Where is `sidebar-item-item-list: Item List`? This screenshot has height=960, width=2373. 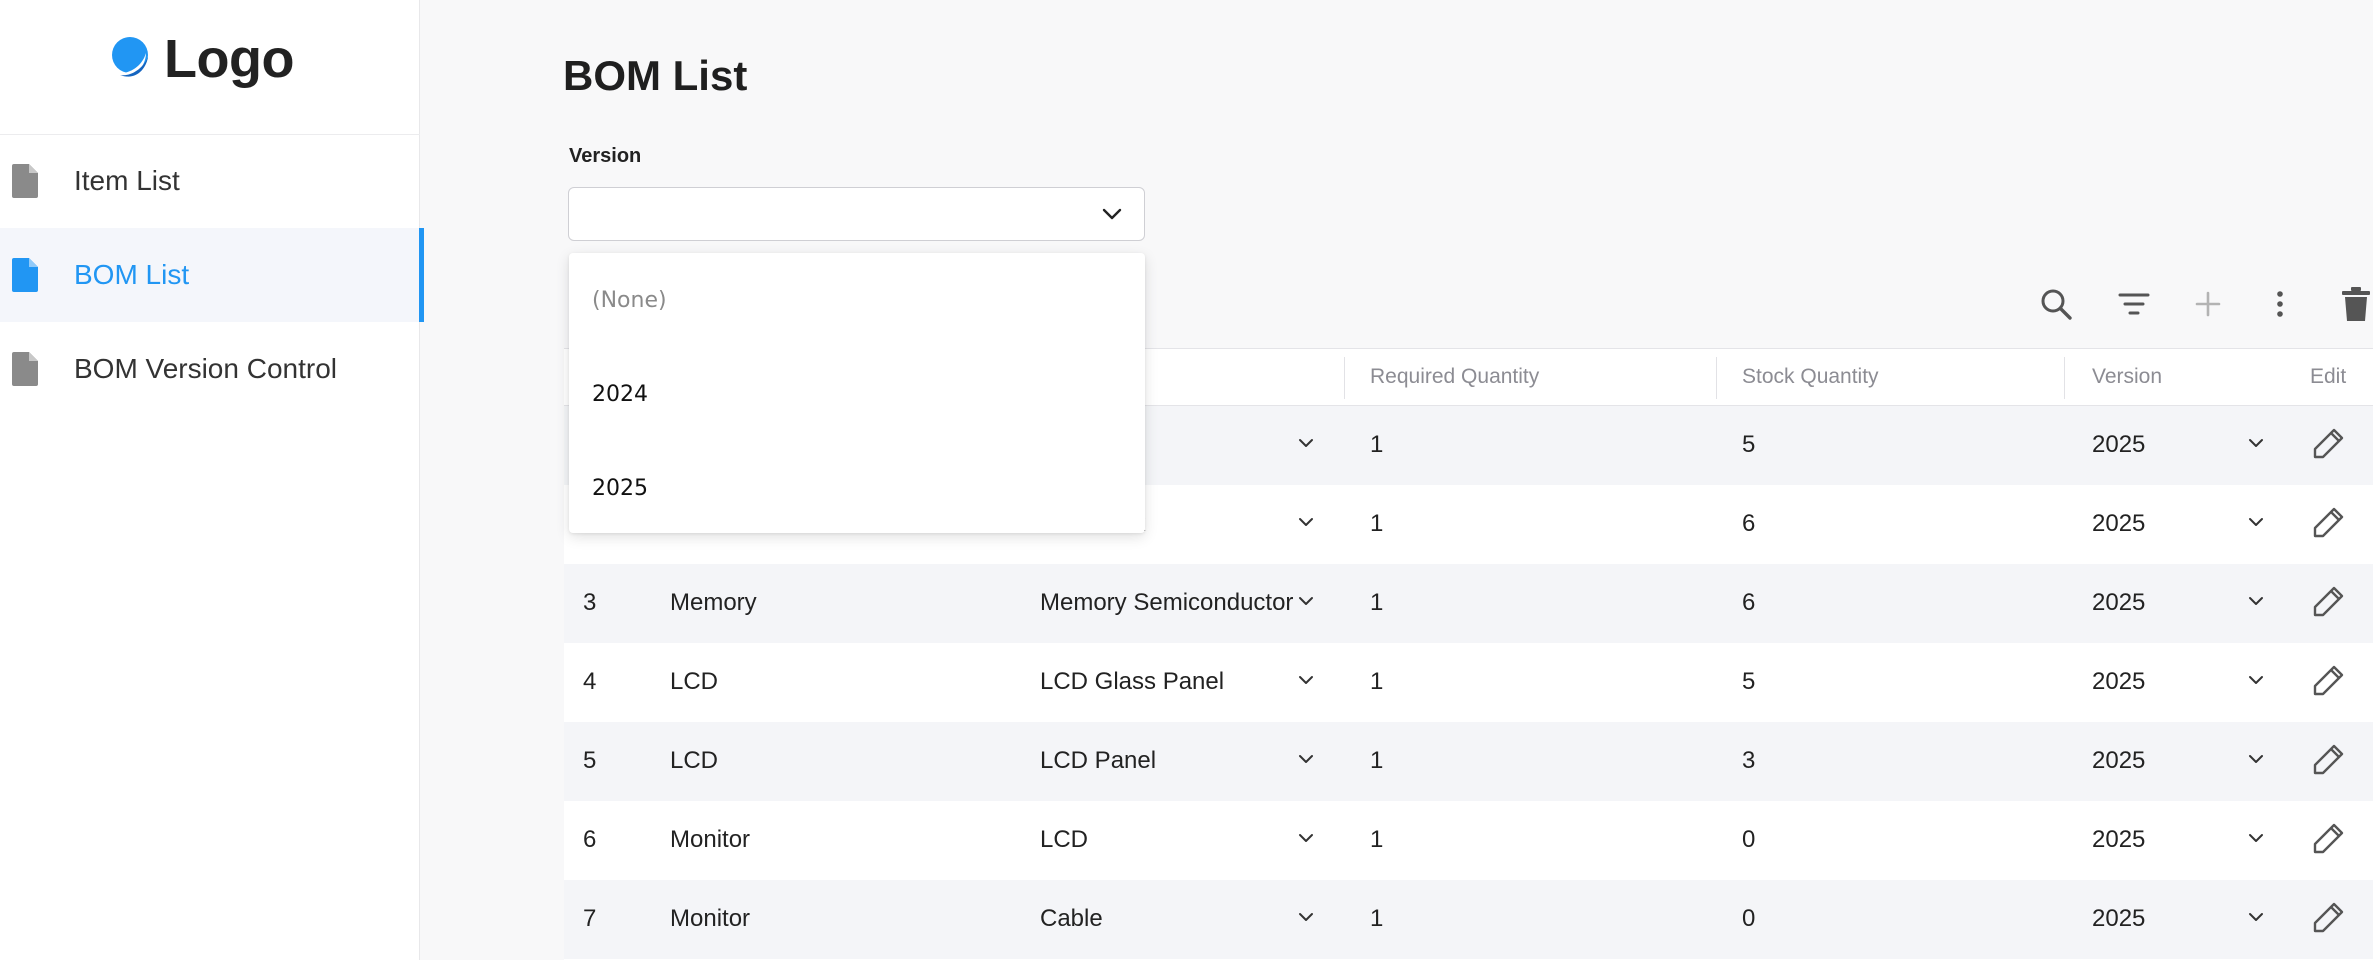
sidebar-item-item-list: Item List is located at coordinates (212, 181).